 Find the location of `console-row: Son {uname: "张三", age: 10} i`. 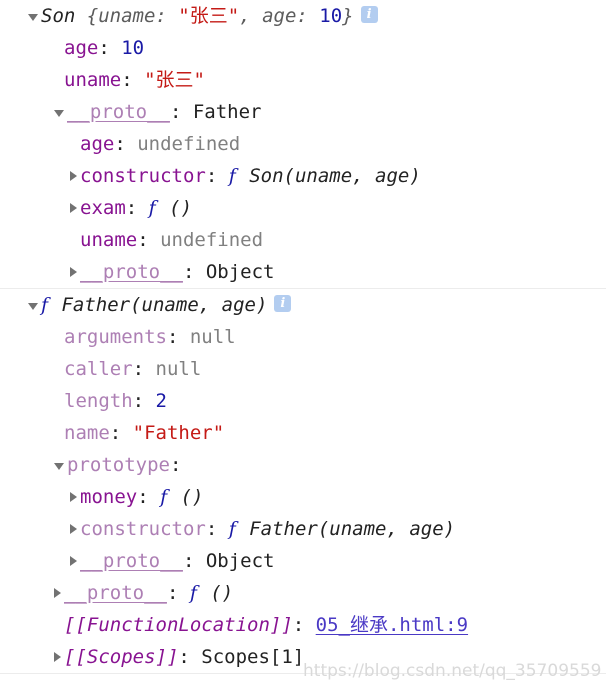

console-row: Son {uname: "张三", age: 10} i is located at coordinates (303, 16).